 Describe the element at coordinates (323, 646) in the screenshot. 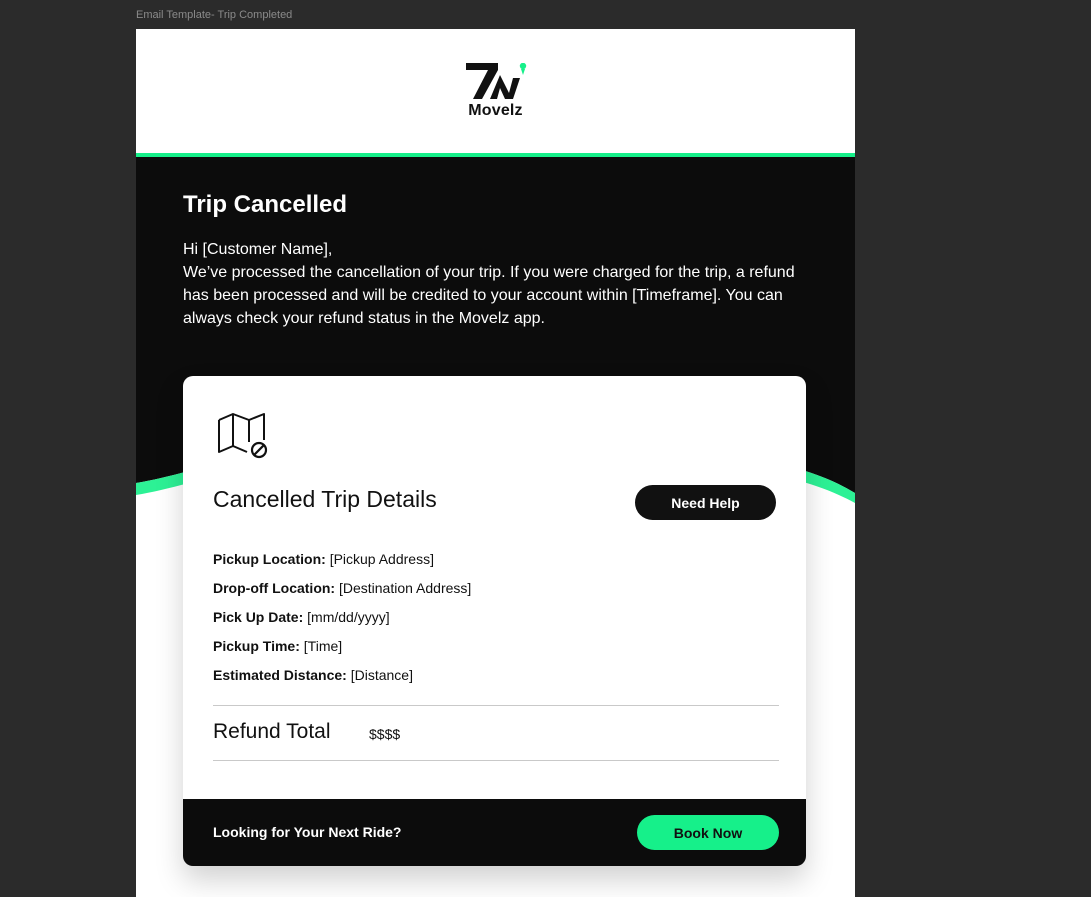

I see `detail-value: [Time]` at that location.